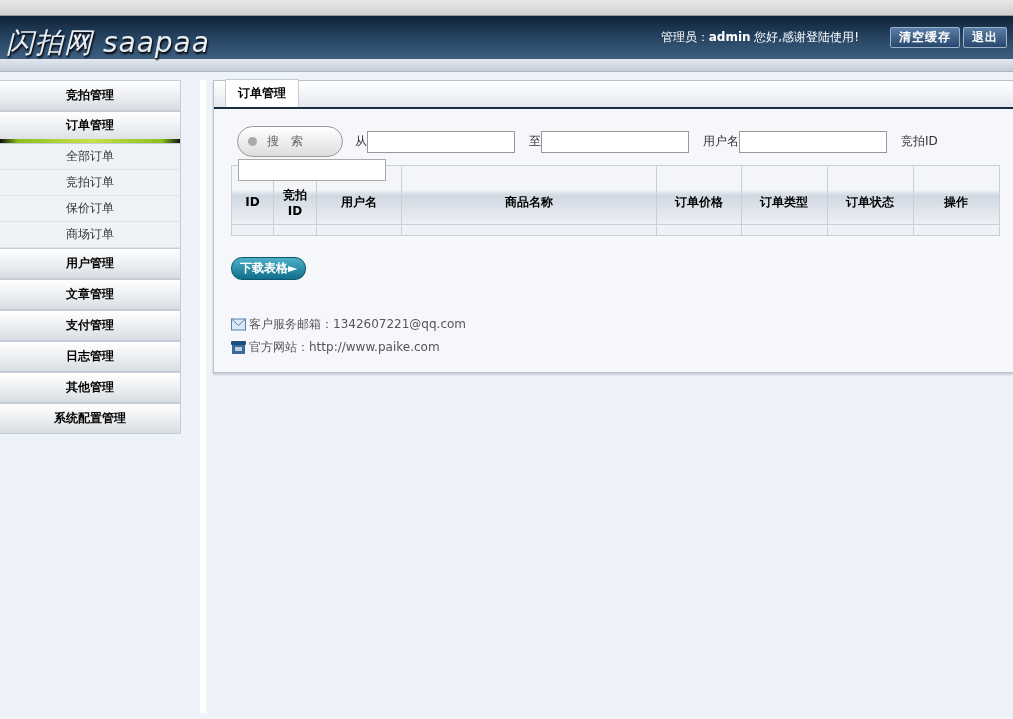 This screenshot has height=719, width=1013. I want to click on field-label: 用户名, so click(721, 141).